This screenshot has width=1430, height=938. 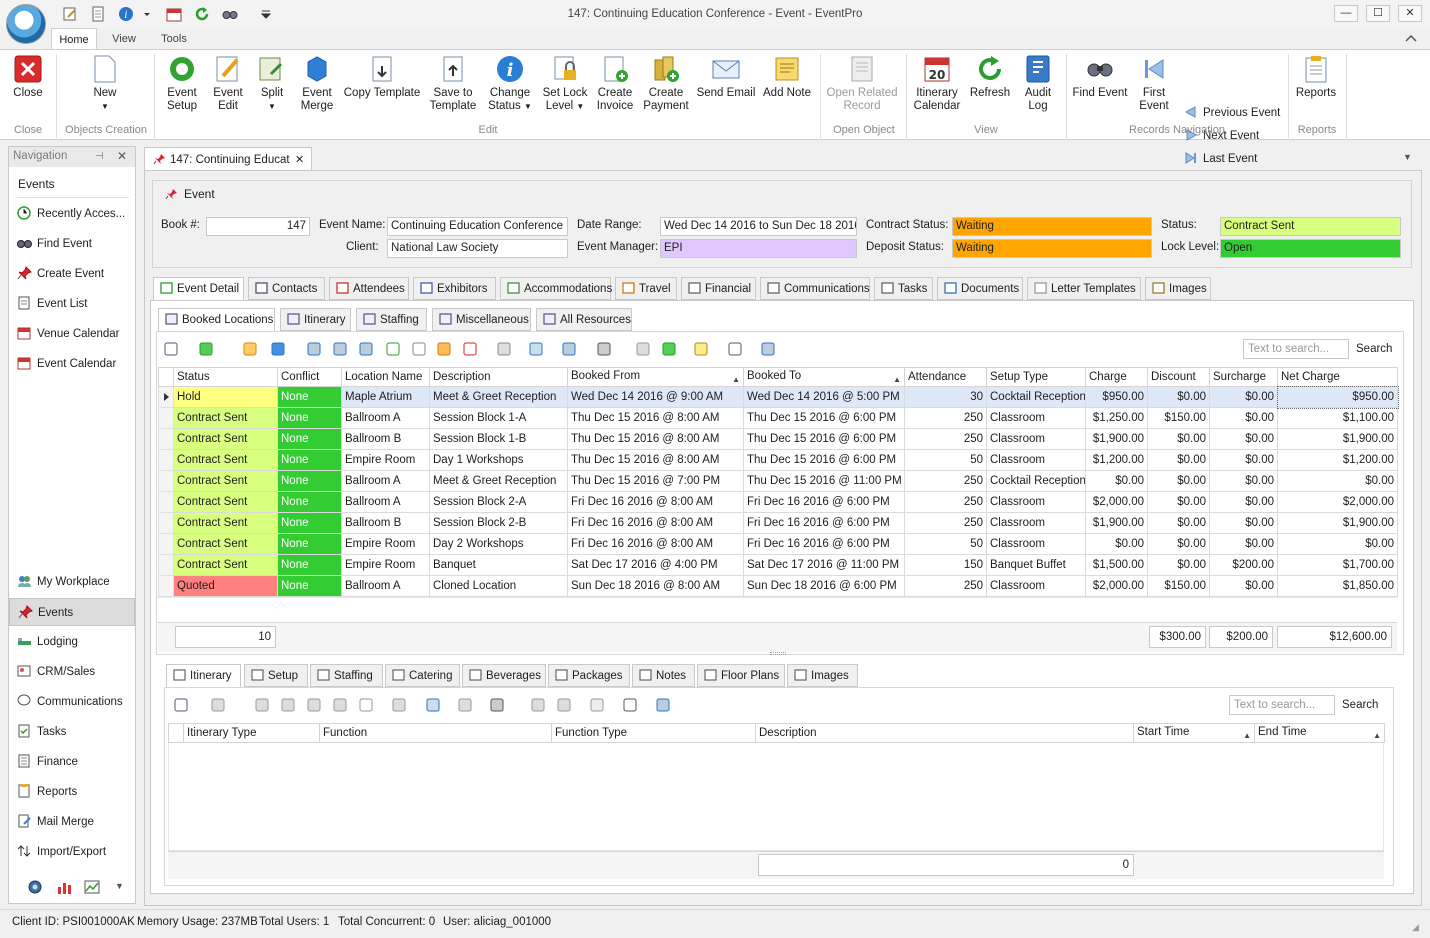 I want to click on maximize-button: ☐, so click(x=1378, y=13).